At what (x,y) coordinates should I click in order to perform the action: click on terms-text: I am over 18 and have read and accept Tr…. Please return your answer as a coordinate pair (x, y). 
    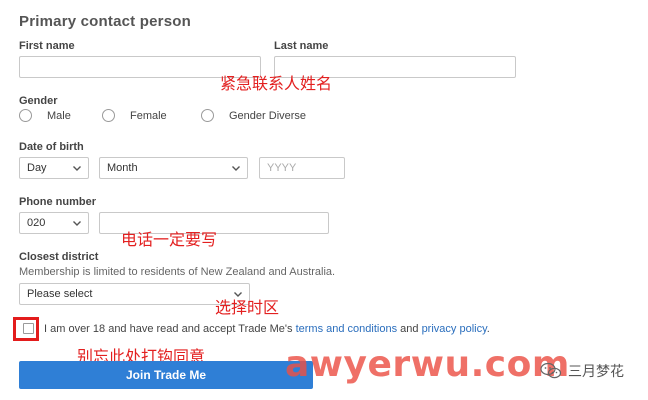
    Looking at the image, I should click on (267, 329).